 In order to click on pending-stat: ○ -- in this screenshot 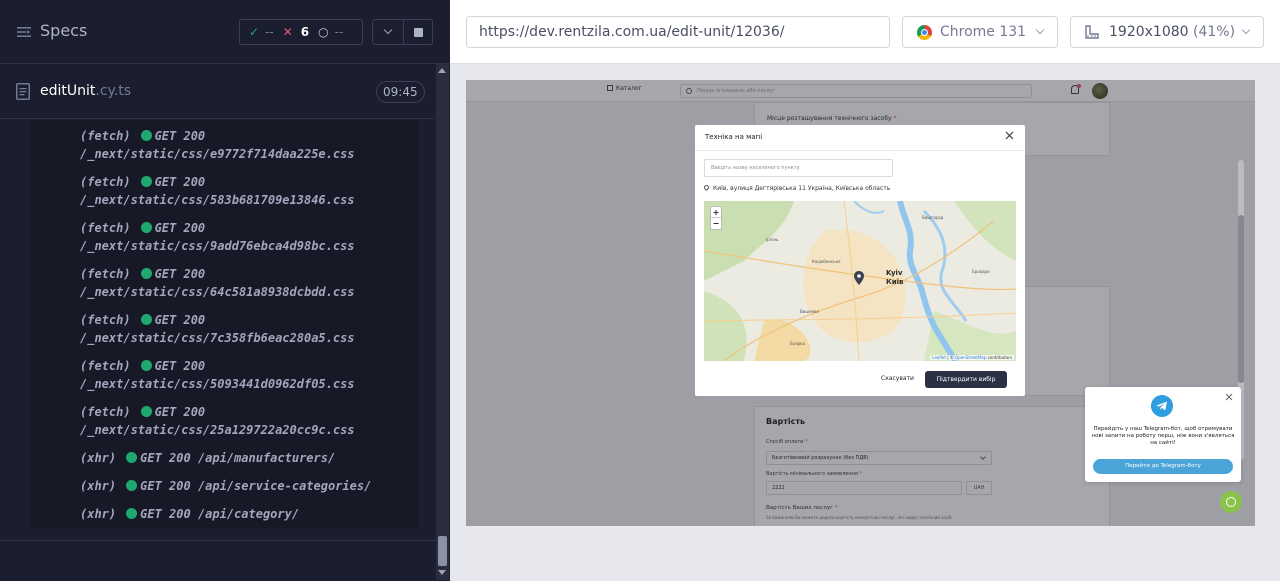, I will do `click(330, 32)`.